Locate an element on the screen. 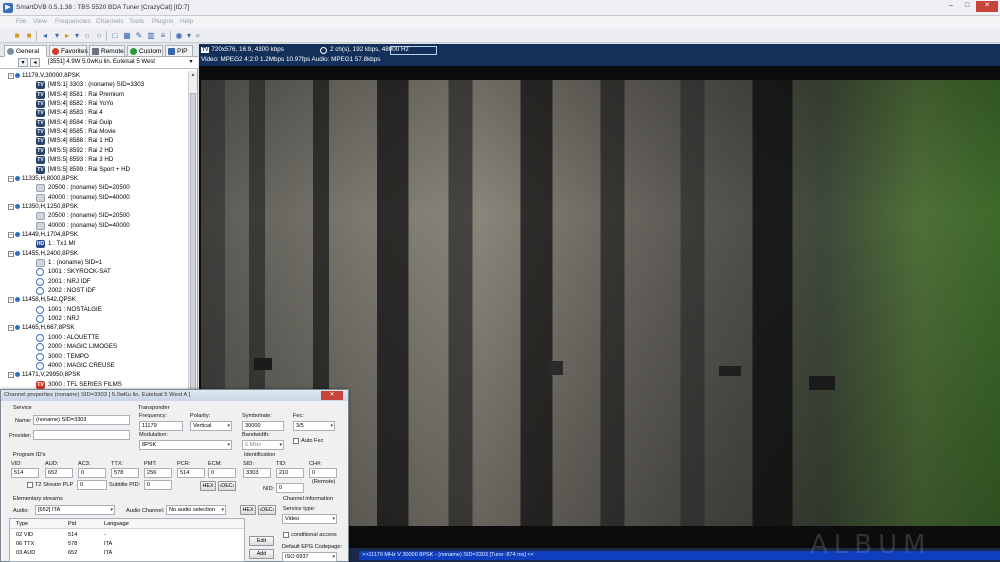  stream-type: 03 AUD is located at coordinates (25, 553).